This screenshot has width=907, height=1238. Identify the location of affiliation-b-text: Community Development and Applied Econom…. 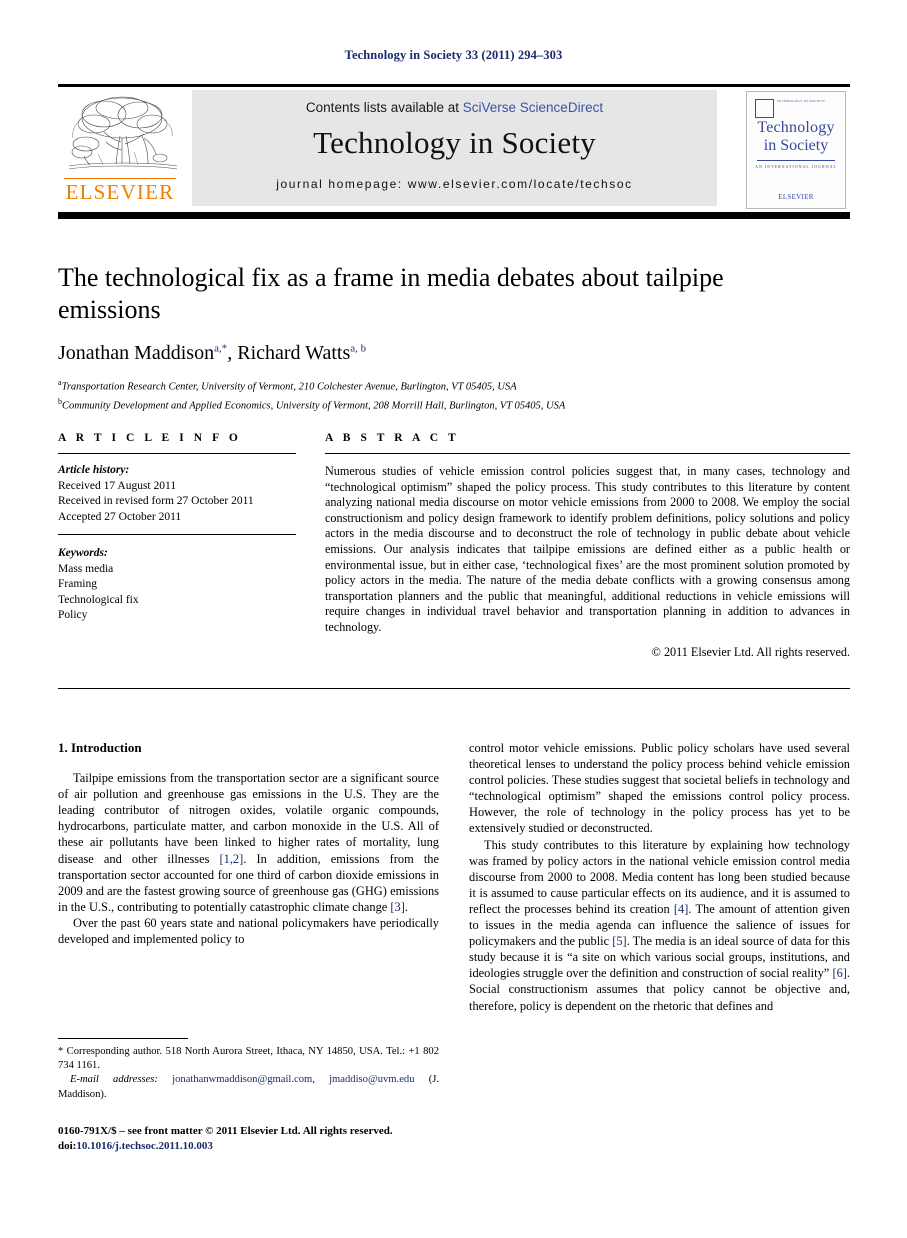
(314, 405).